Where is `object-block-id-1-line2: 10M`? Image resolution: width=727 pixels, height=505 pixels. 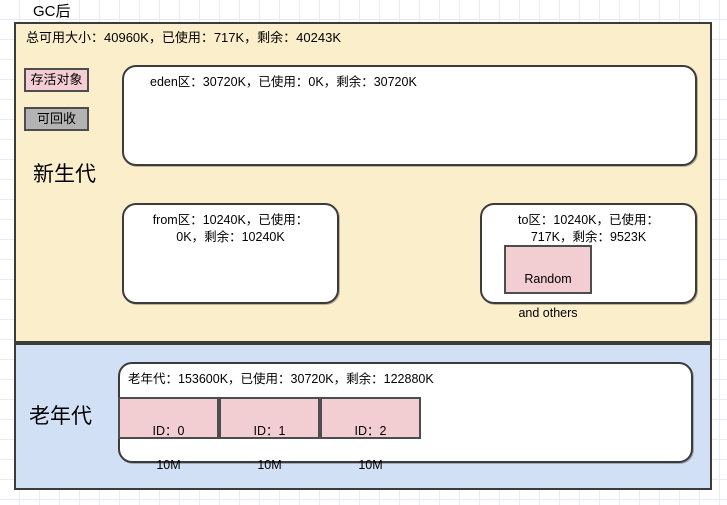 object-block-id-1-line2: 10M is located at coordinates (269, 465).